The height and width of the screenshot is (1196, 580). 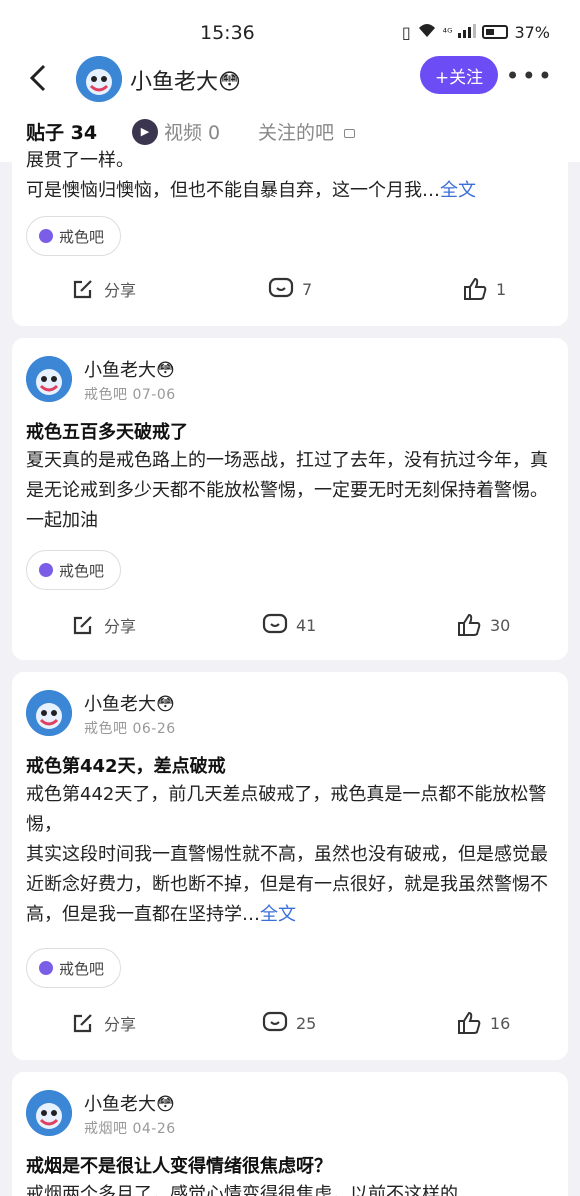 What do you see at coordinates (532, 32) in the screenshot?
I see `battery-percent: 37%` at bounding box center [532, 32].